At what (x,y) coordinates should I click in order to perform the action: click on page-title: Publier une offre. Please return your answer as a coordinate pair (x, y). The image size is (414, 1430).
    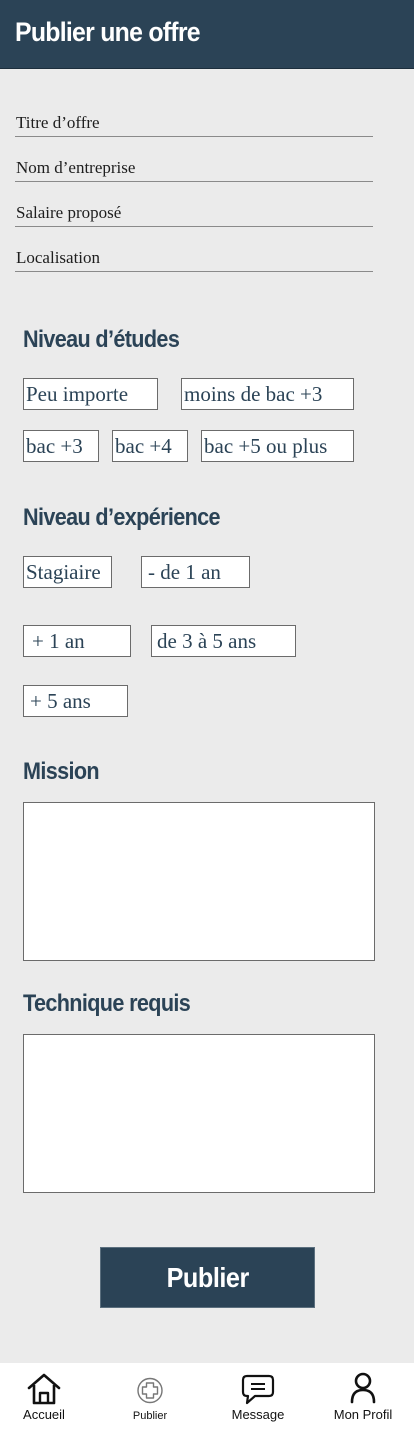
    Looking at the image, I should click on (108, 32).